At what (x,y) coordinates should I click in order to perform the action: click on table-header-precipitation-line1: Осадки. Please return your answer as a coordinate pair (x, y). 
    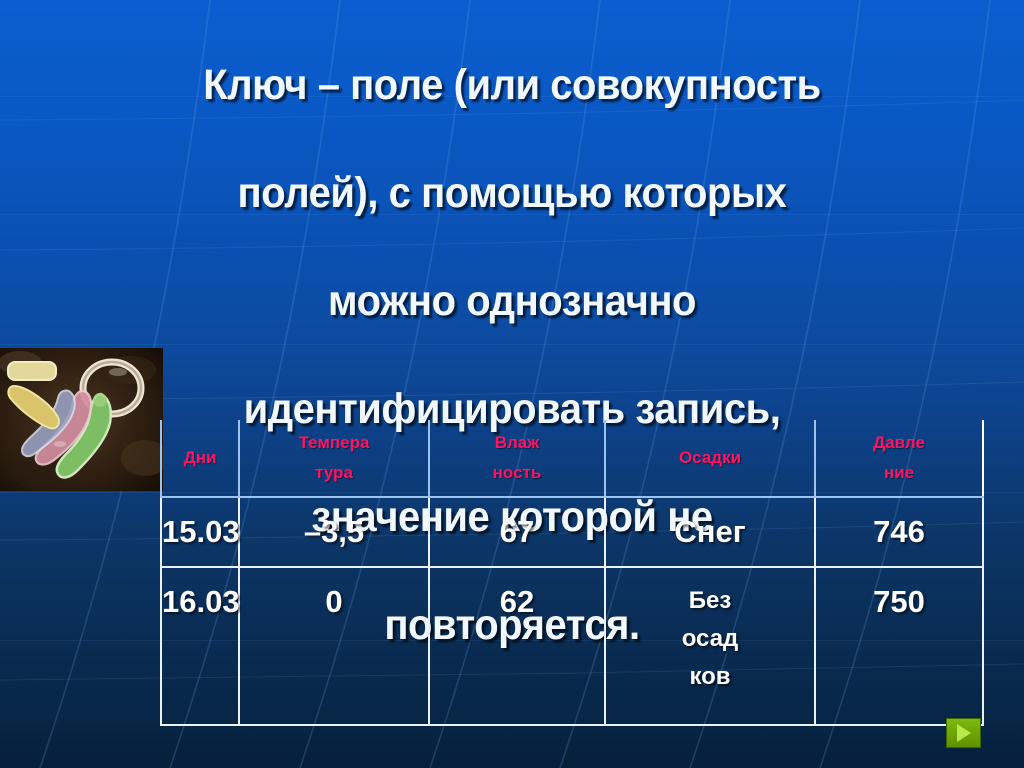
    Looking at the image, I should click on (710, 457).